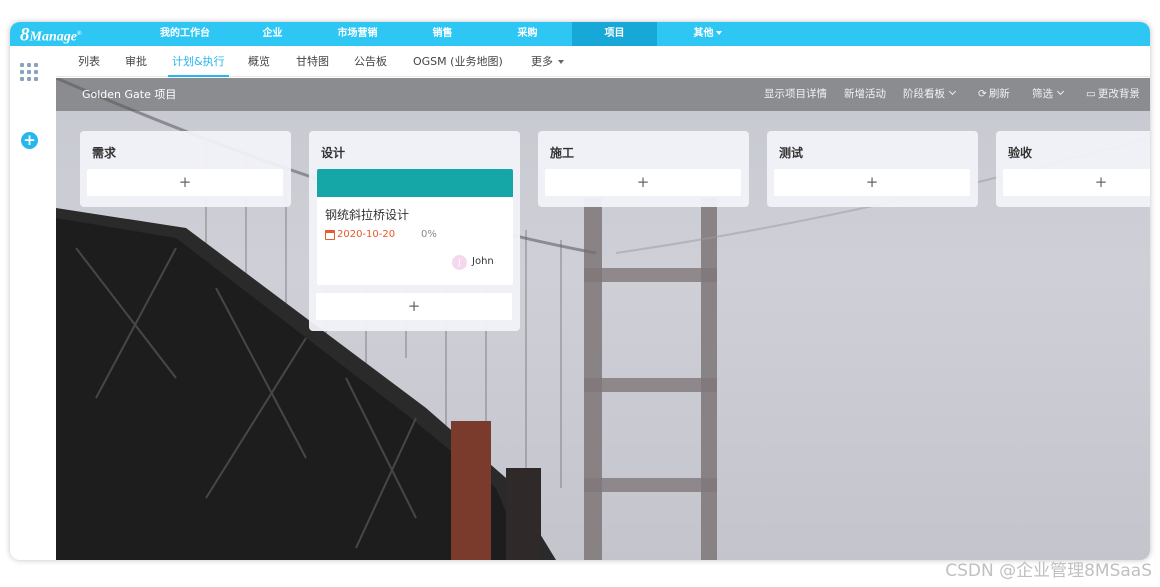  What do you see at coordinates (865, 94) in the screenshot?
I see `new-activity-button: 新增活动` at bounding box center [865, 94].